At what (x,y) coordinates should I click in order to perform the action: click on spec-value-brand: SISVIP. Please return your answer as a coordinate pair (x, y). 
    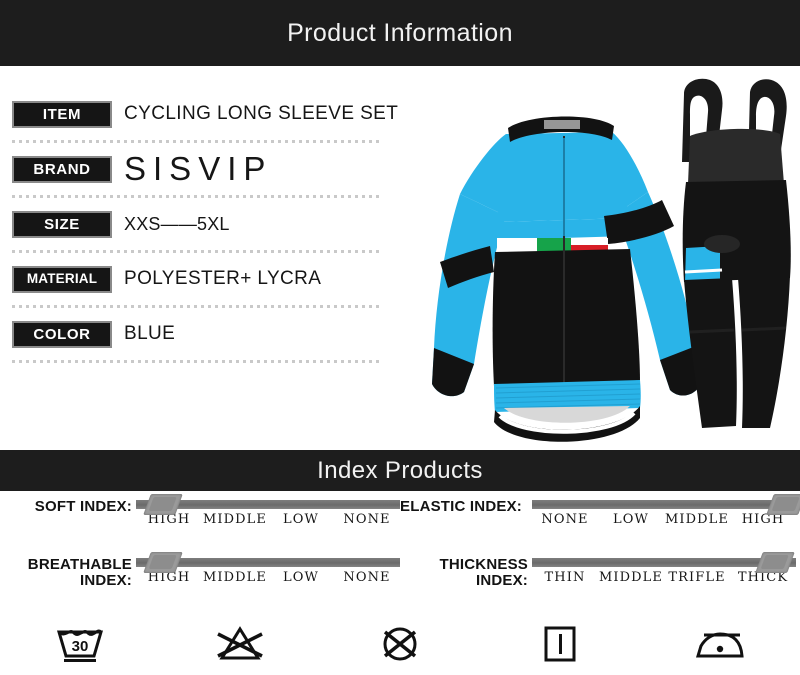
    Looking at the image, I should click on (198, 168).